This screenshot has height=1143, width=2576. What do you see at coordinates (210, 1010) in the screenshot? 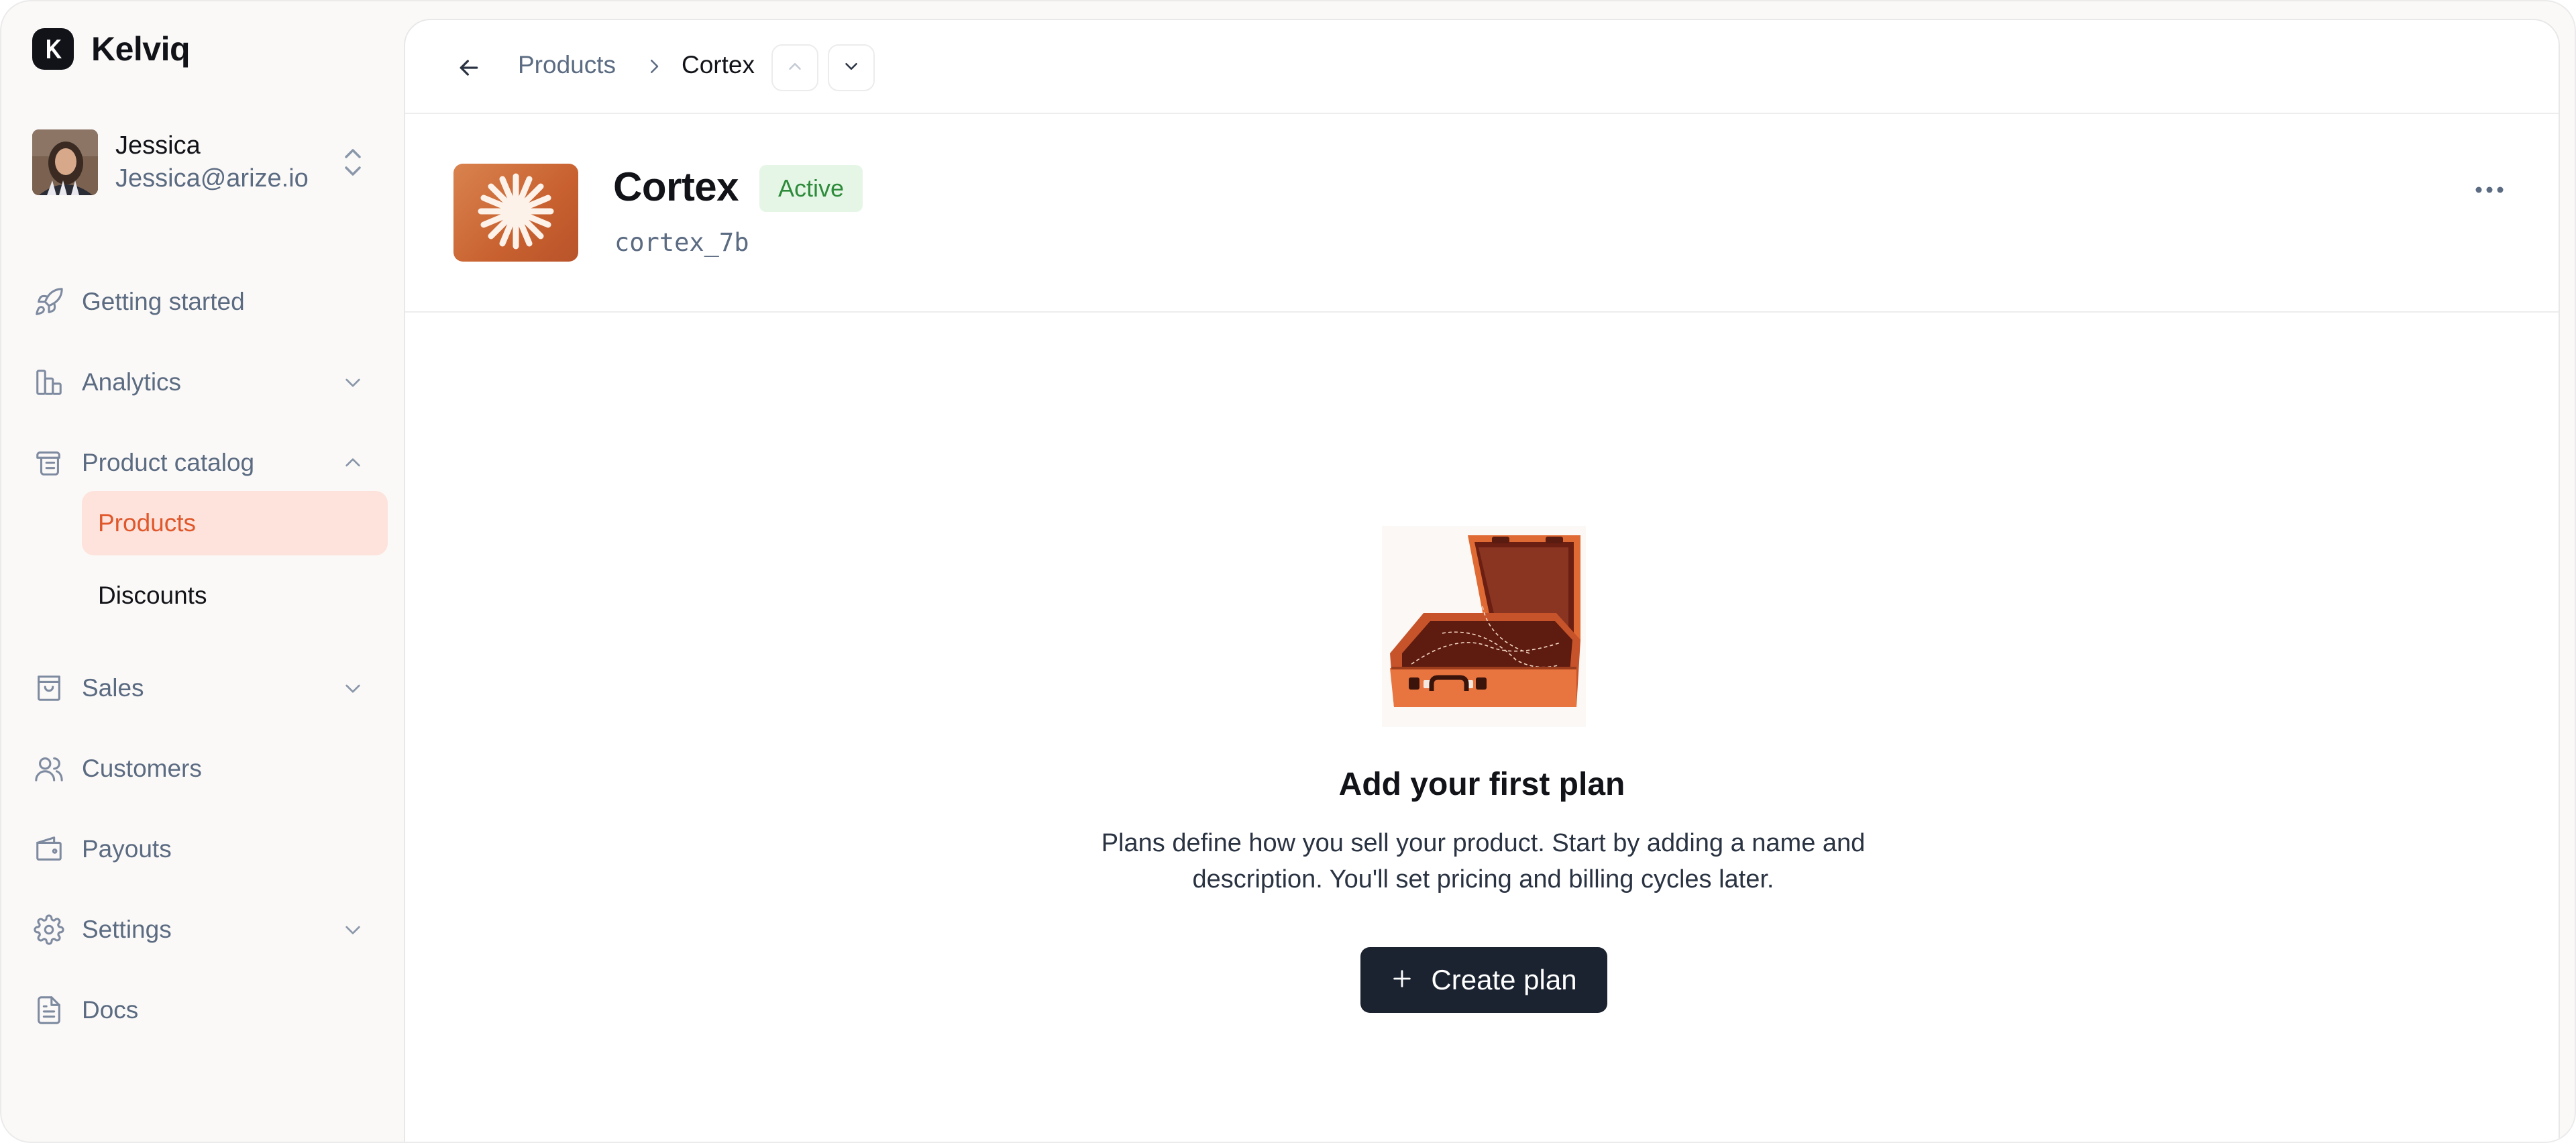
I see `sidebar-item-docs: Docs` at bounding box center [210, 1010].